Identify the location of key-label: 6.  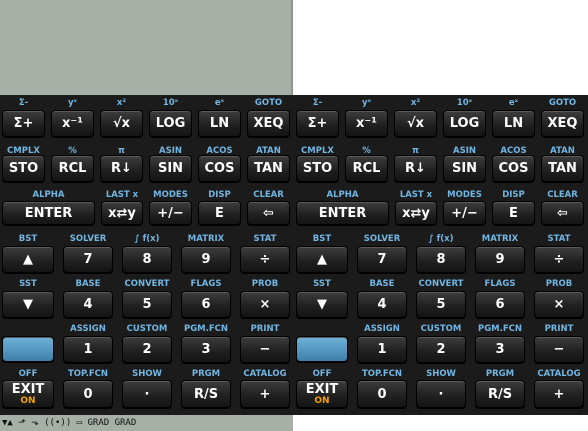
(206, 304).